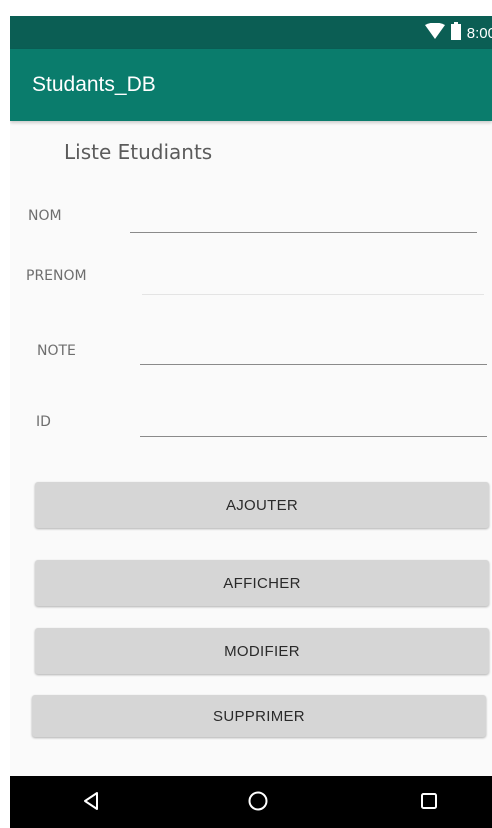 The image size is (492, 828). I want to click on home-circle-icon, so click(258, 801).